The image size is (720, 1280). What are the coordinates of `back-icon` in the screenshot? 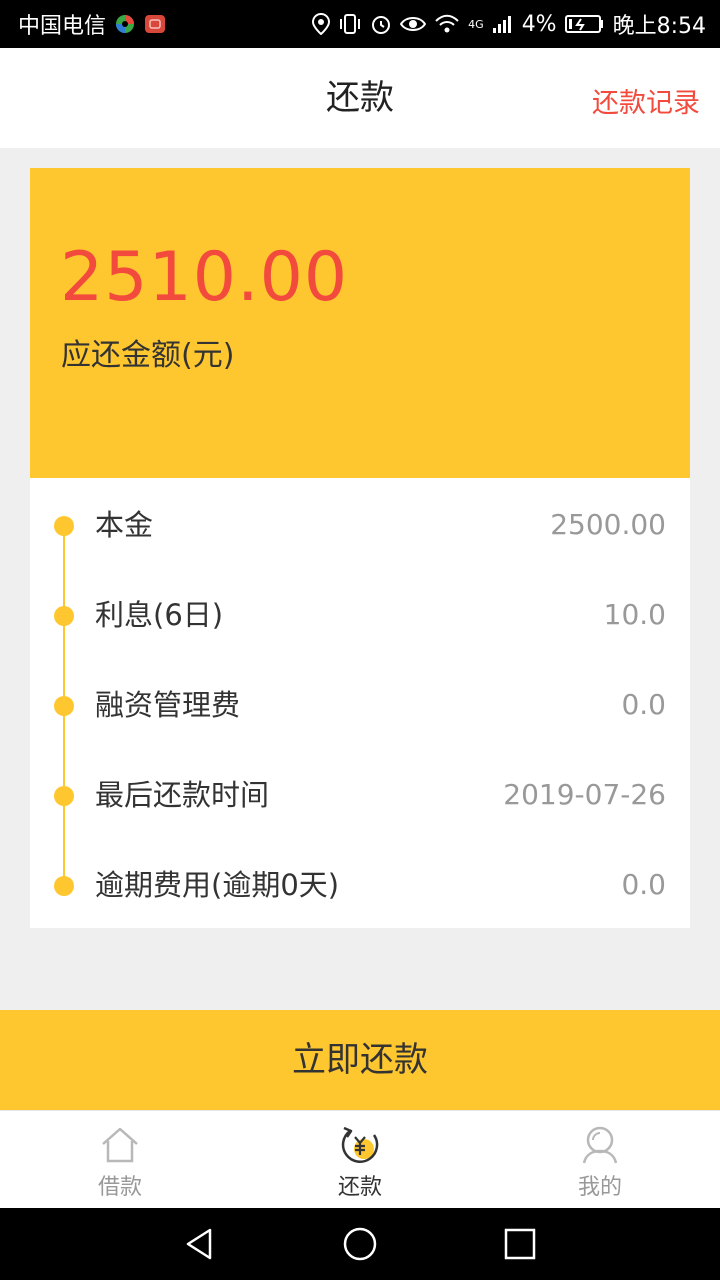 It's located at (200, 1244).